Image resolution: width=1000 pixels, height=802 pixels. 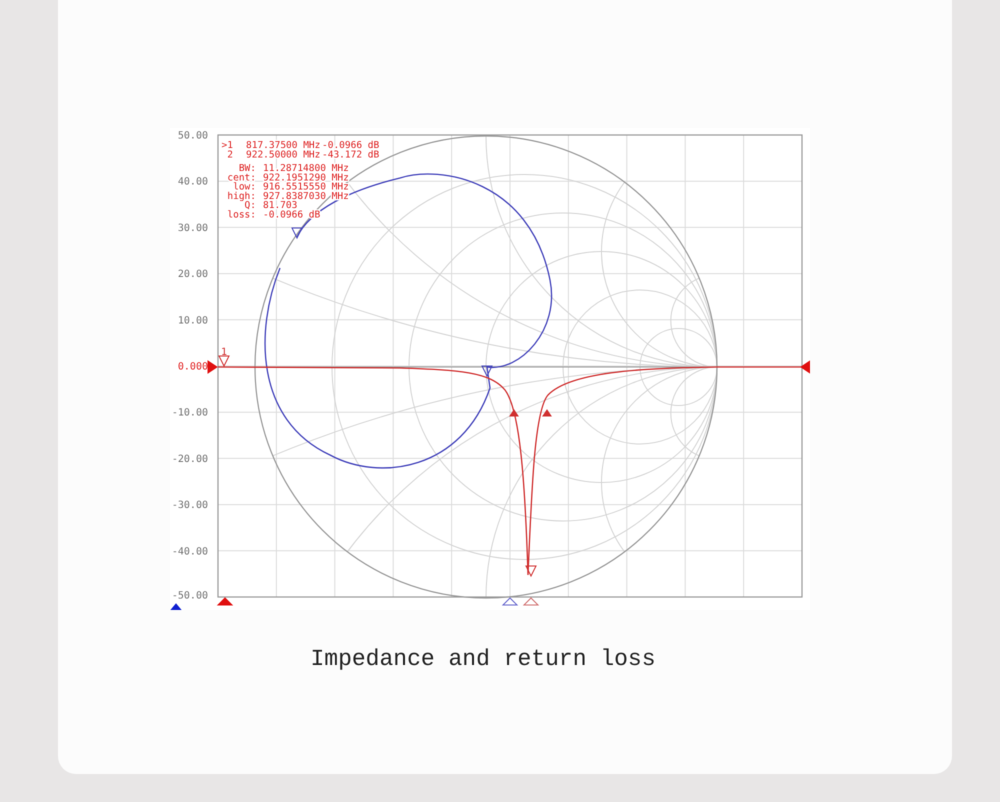 I want to click on marker-value: -0.0966 dB, so click(x=351, y=145).